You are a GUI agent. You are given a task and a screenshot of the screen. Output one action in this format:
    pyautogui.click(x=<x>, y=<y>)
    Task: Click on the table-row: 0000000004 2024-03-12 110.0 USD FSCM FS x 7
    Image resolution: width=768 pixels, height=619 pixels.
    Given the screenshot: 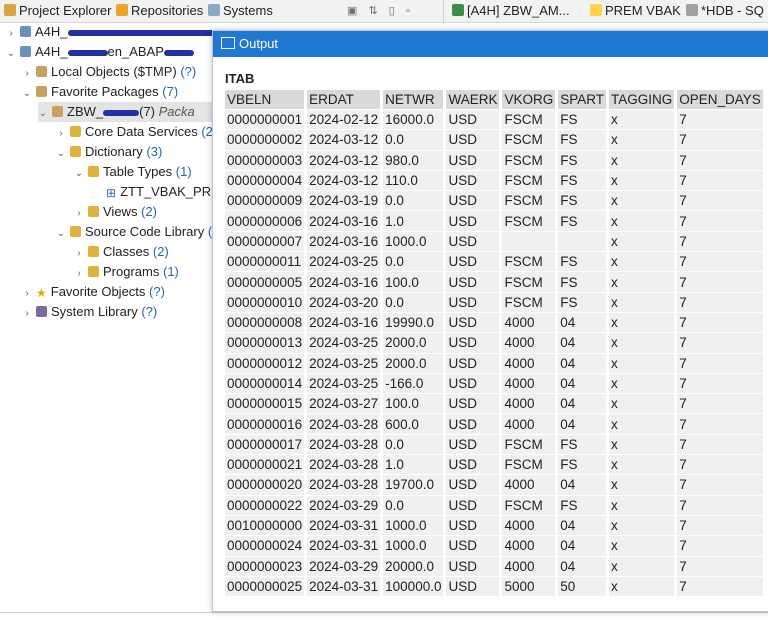 What is the action you would take?
    pyautogui.click(x=495, y=181)
    